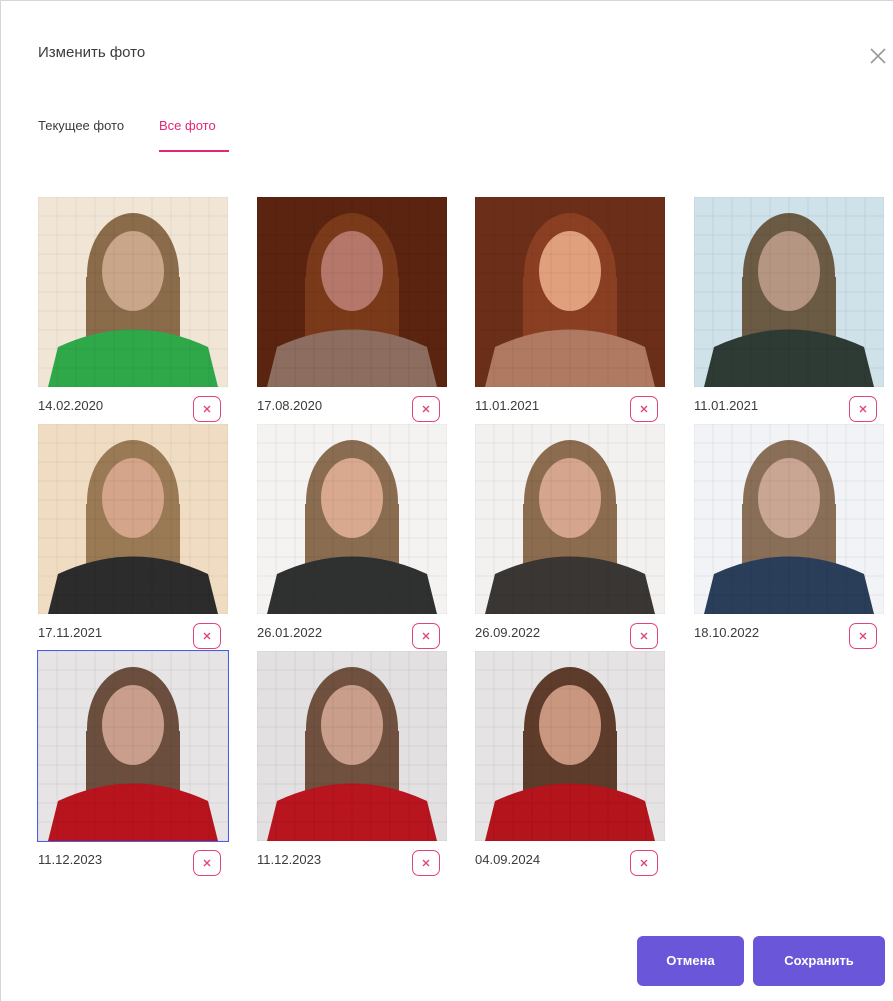  What do you see at coordinates (508, 632) in the screenshot?
I see `photo-date: 26.09.2022` at bounding box center [508, 632].